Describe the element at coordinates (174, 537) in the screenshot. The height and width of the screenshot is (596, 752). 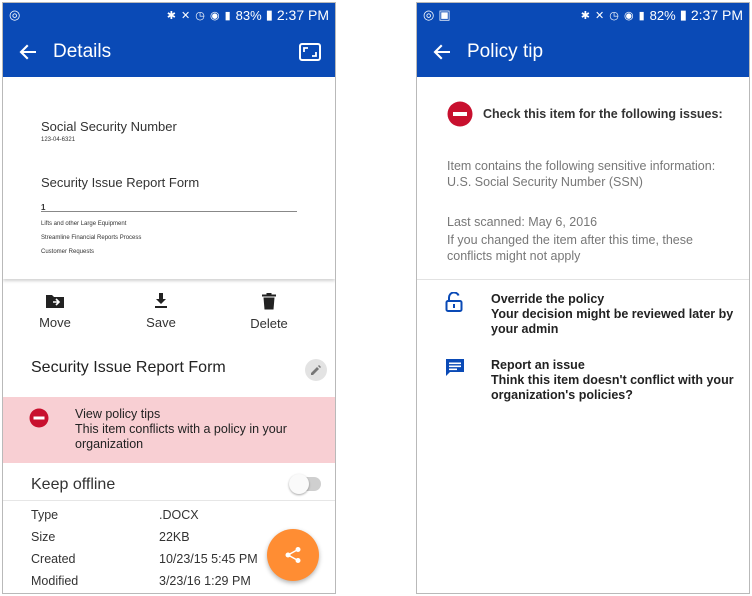
I see `property-value: 22KB` at that location.